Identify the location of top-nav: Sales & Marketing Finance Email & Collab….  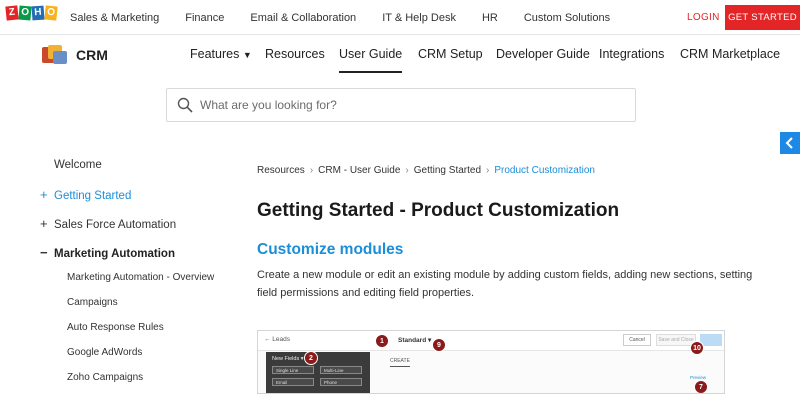
(353, 17).